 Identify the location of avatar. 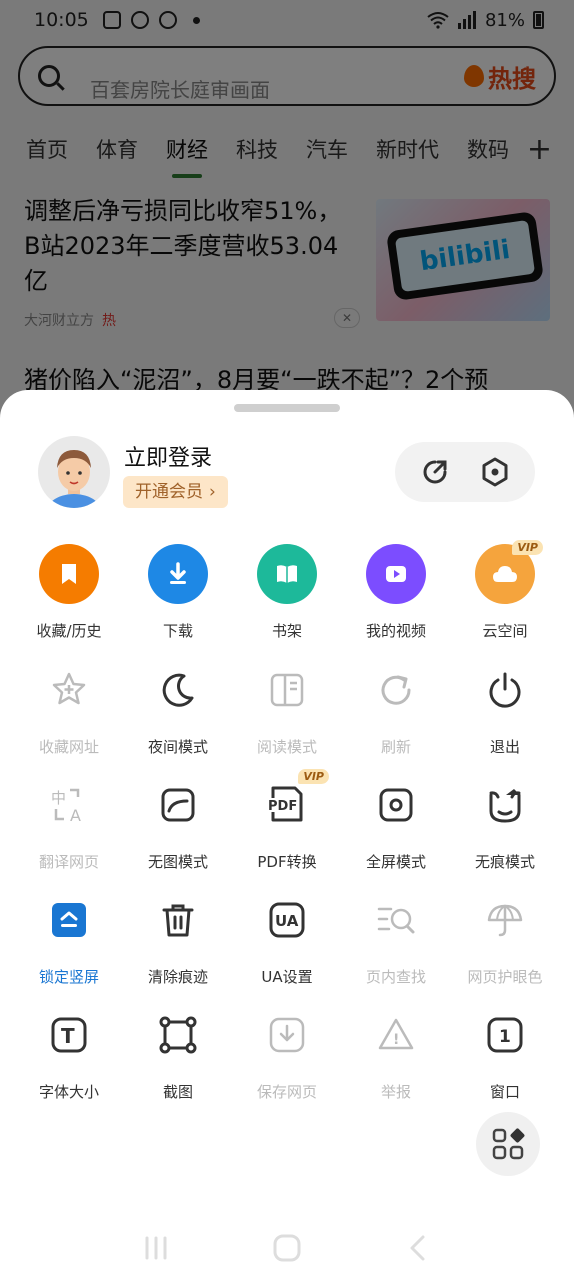
(74, 472).